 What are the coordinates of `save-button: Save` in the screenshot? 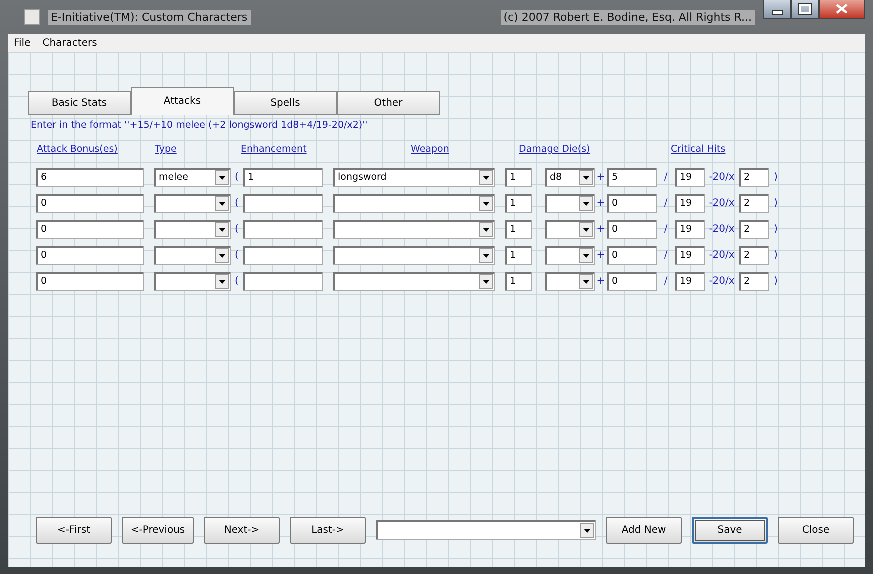 It's located at (730, 530).